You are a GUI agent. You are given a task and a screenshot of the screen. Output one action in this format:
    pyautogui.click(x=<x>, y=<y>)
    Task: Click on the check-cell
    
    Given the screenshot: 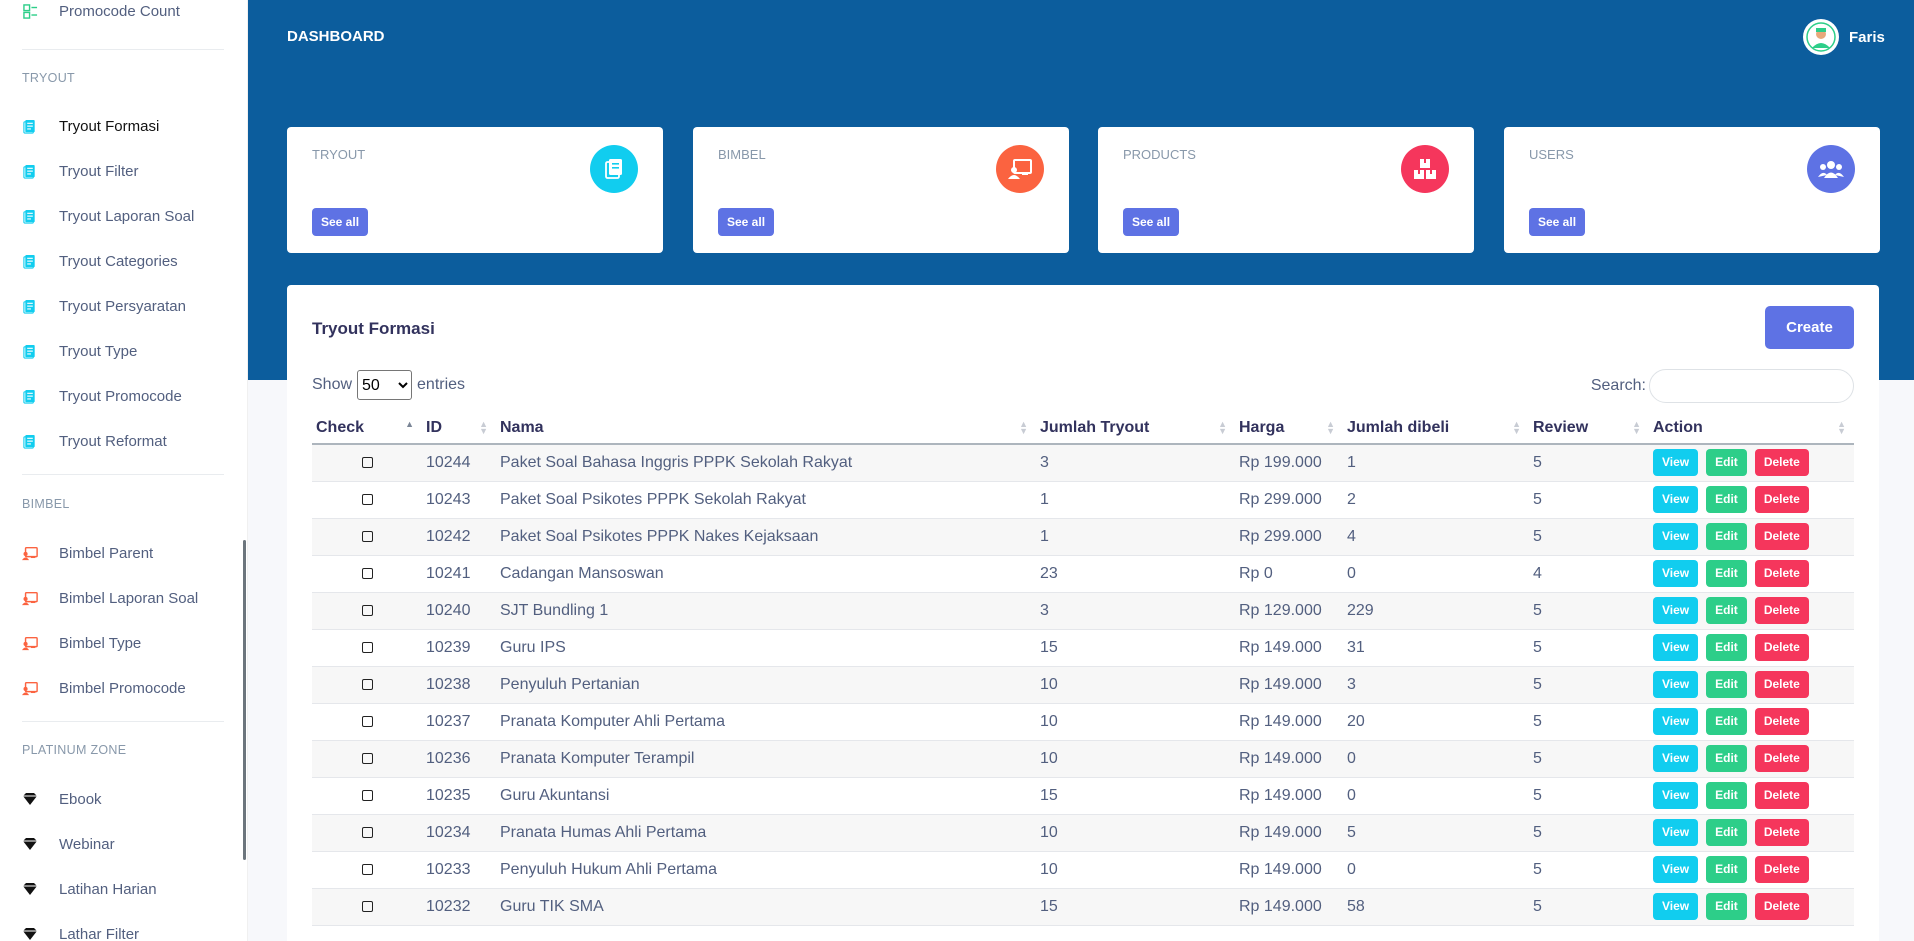 What is the action you would take?
    pyautogui.click(x=367, y=907)
    